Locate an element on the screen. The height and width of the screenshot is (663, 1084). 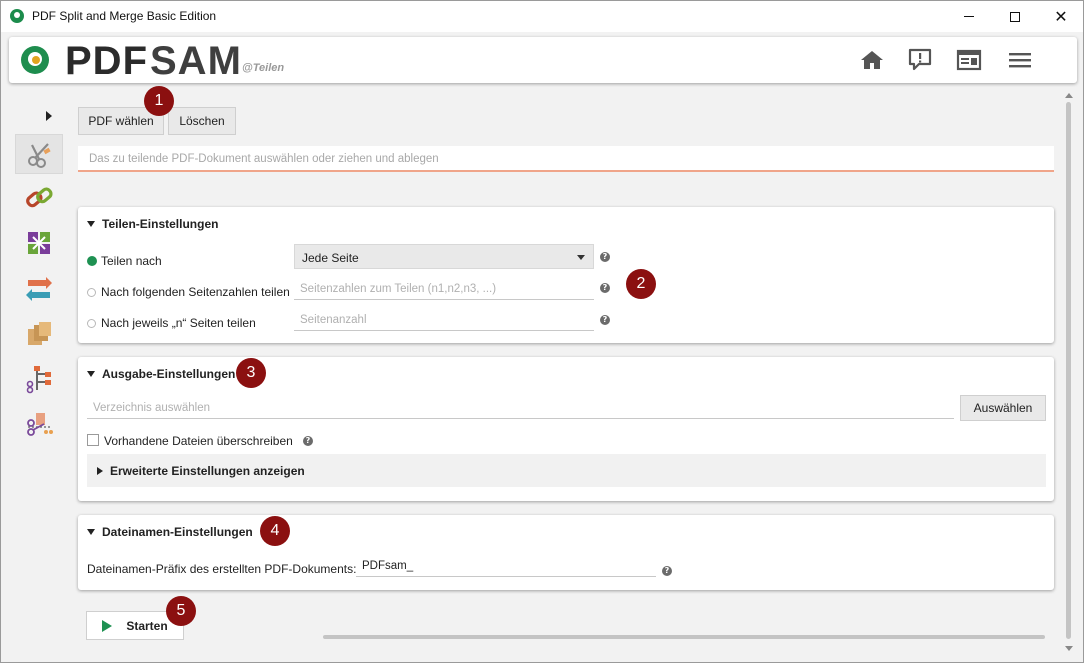
minimize-icon is located at coordinates (969, 16).